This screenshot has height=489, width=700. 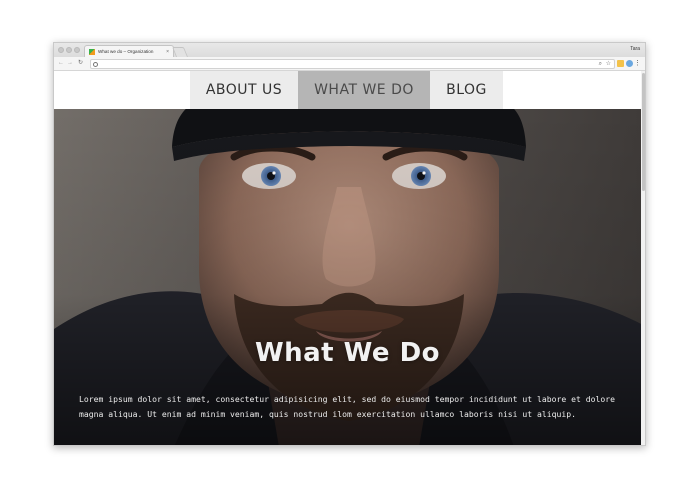 I want to click on nav-blog: BLOG, so click(x=466, y=90).